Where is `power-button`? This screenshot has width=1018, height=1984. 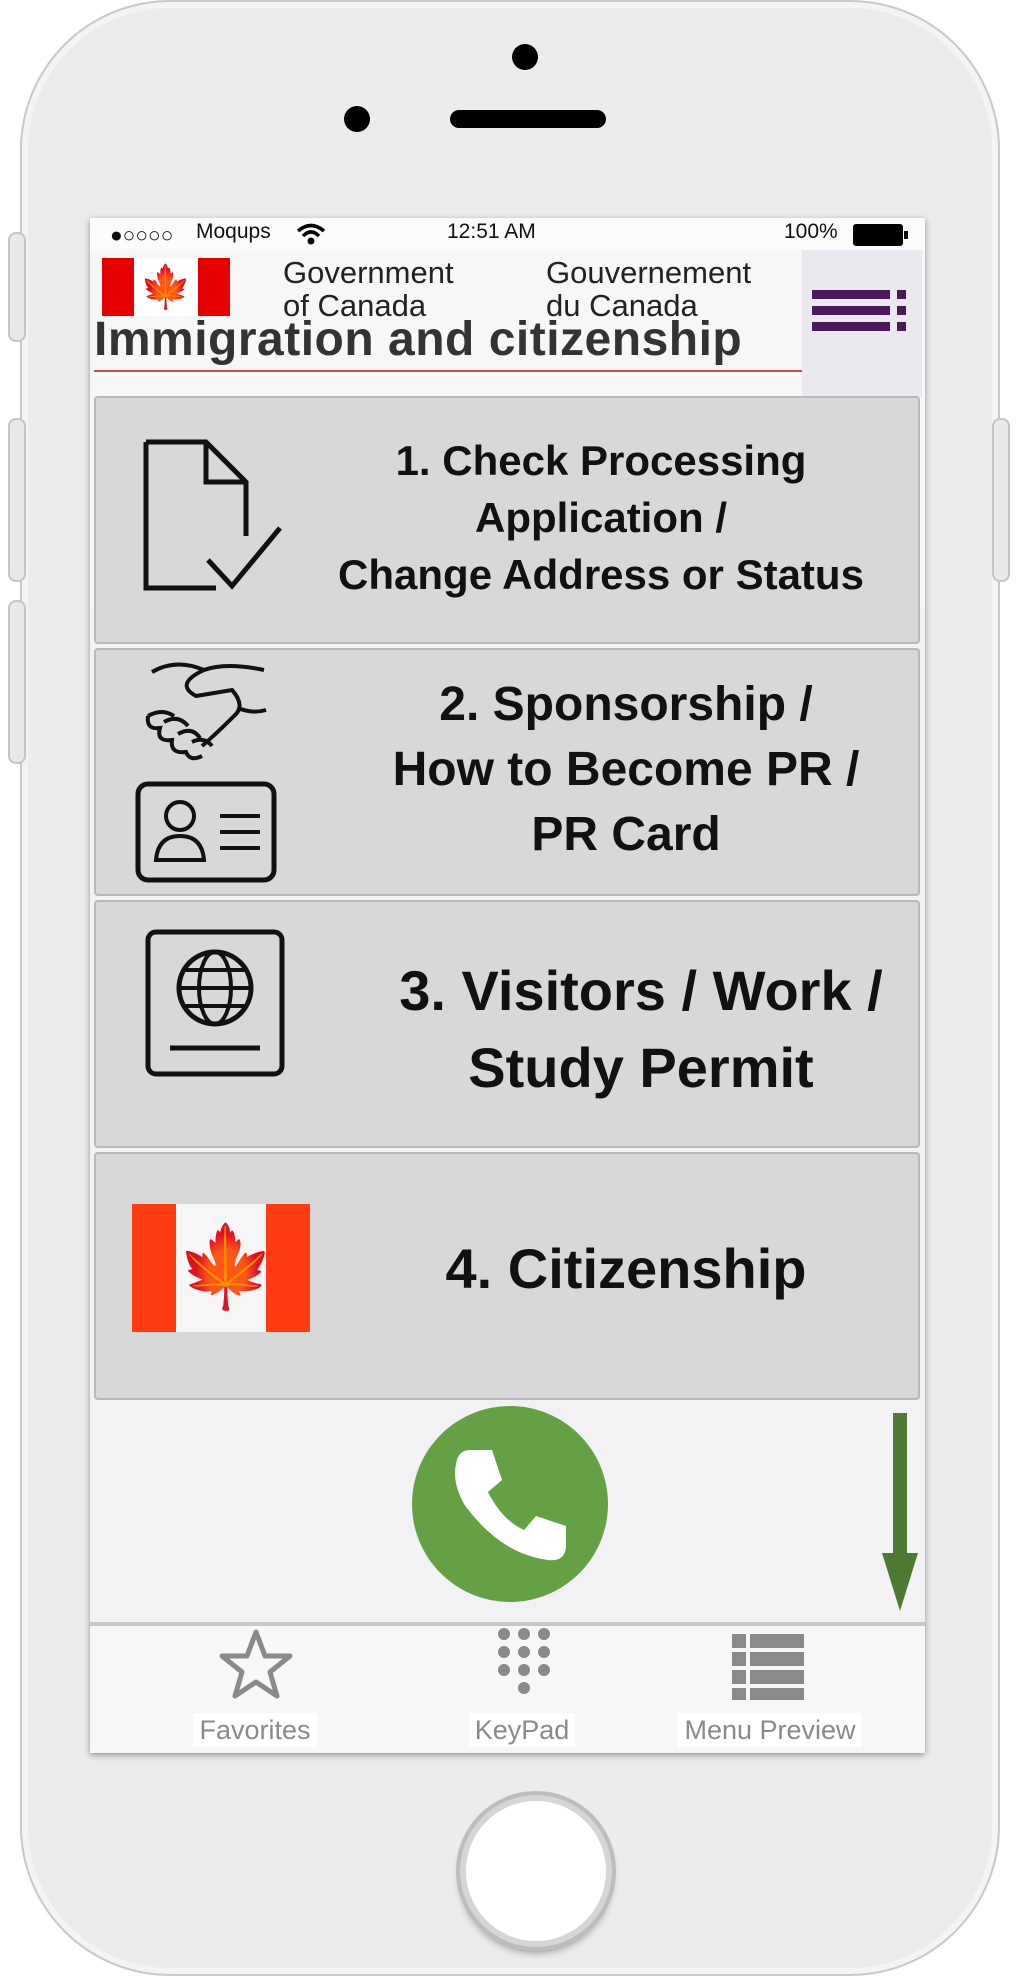
power-button is located at coordinates (1001, 500).